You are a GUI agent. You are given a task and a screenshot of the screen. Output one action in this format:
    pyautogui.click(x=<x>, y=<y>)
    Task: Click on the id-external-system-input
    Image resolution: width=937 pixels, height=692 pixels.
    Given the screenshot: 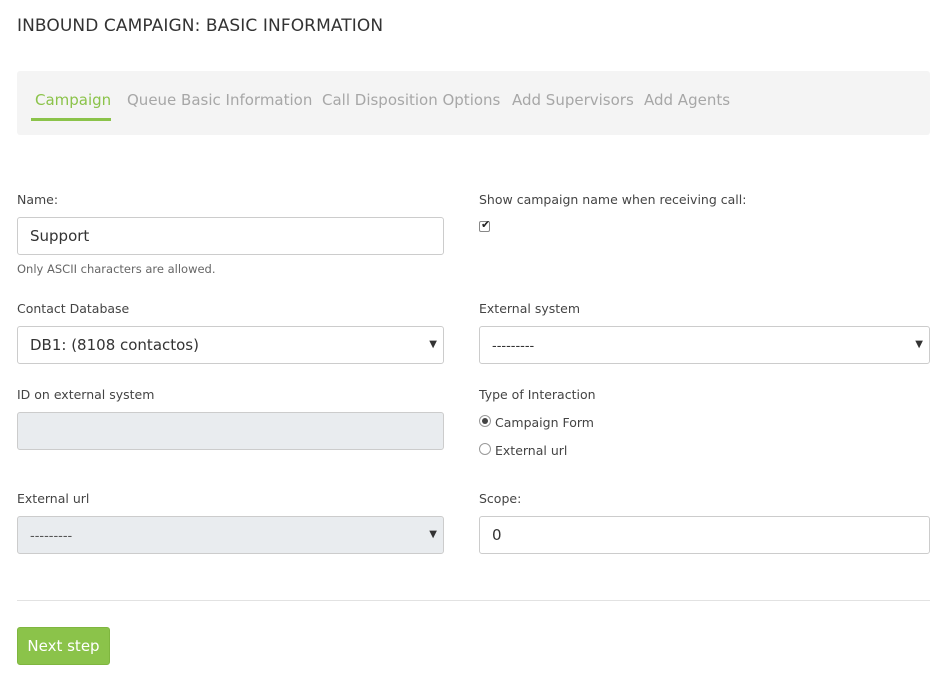 What is the action you would take?
    pyautogui.click(x=230, y=431)
    